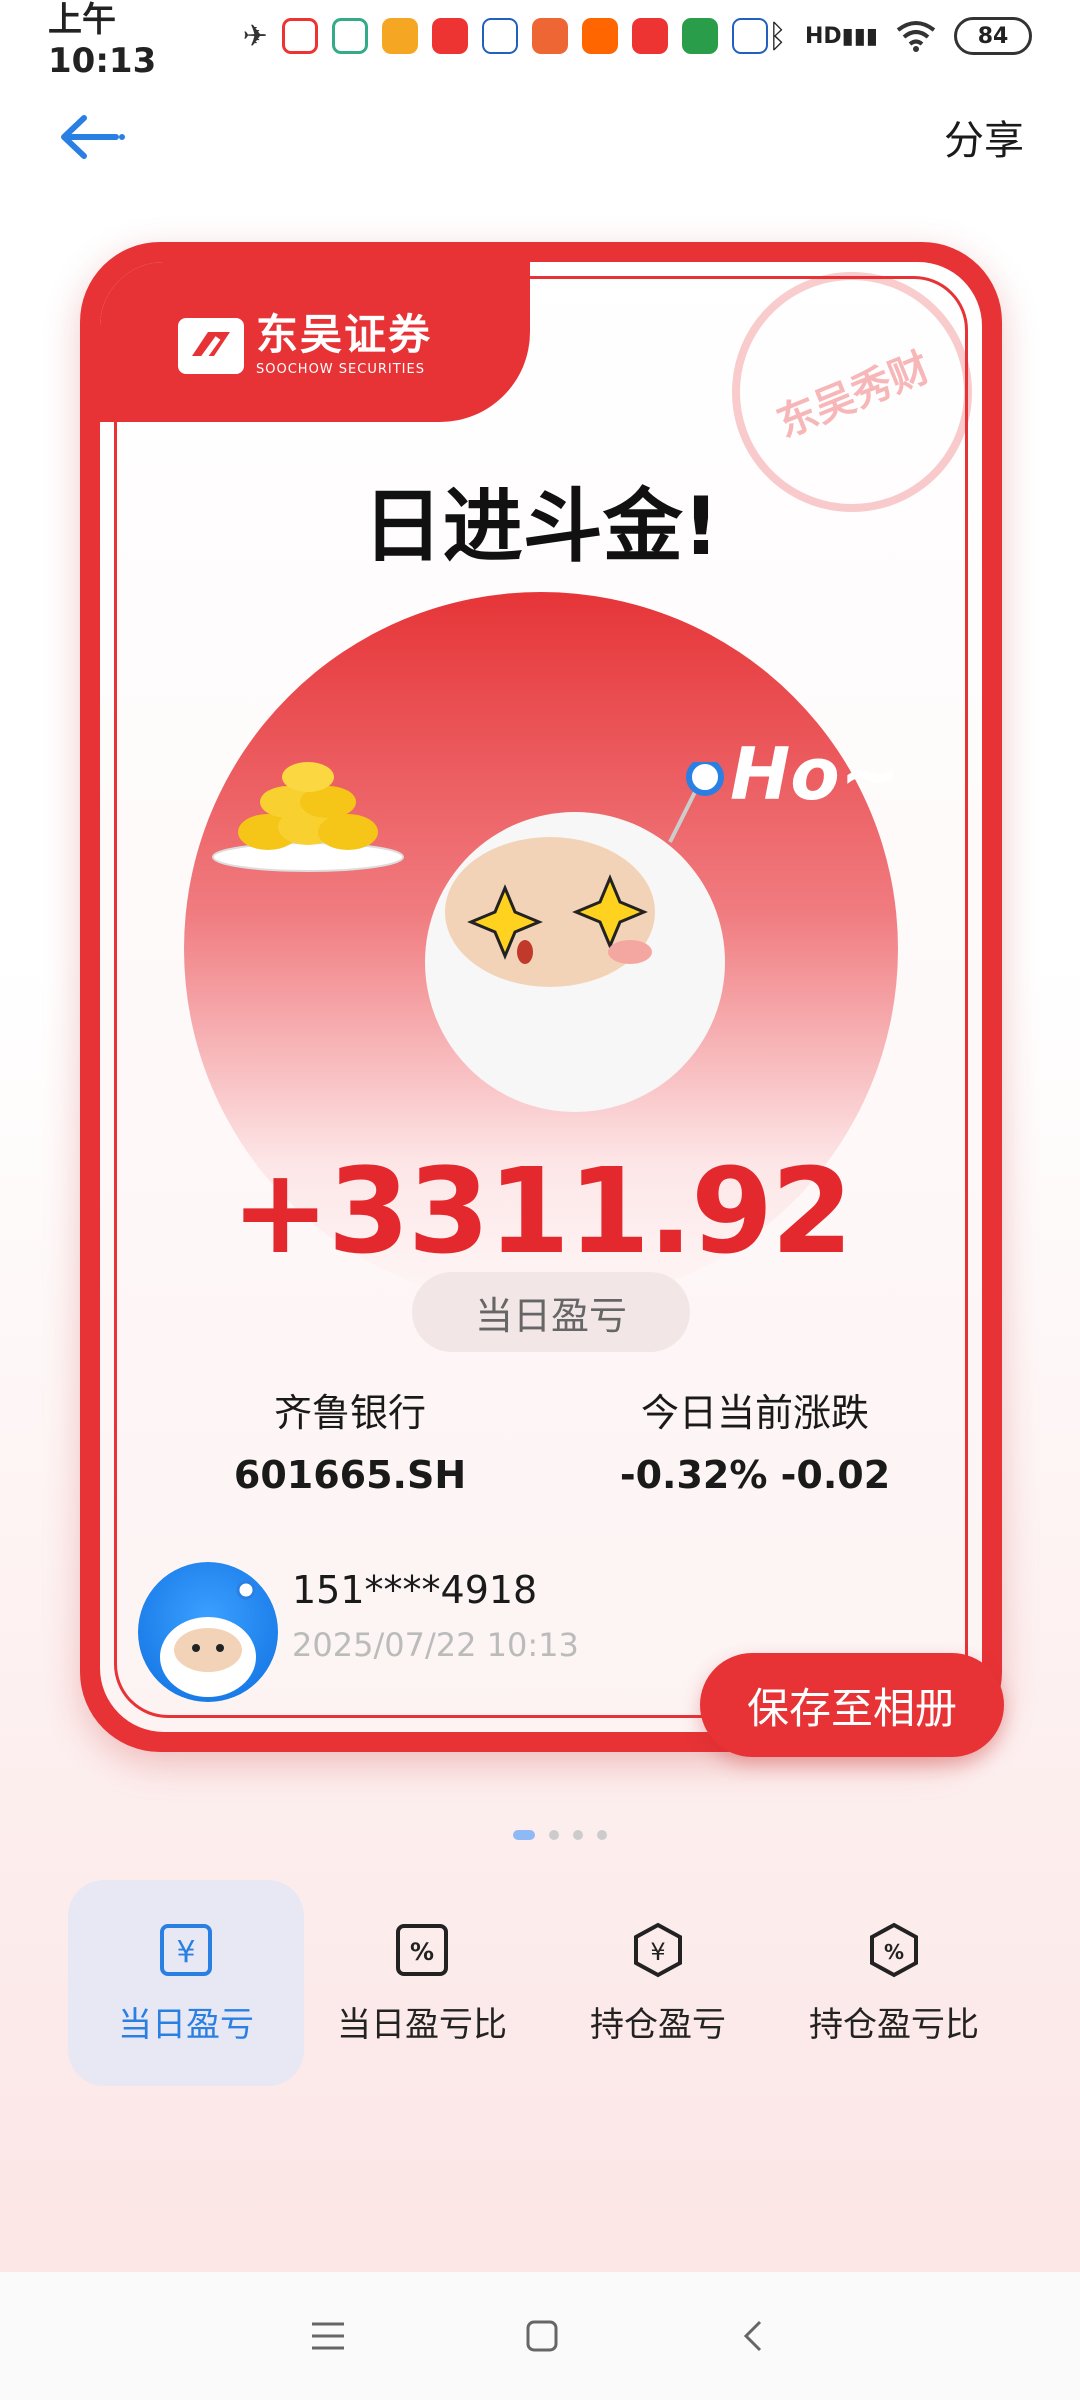 The width and height of the screenshot is (1080, 2400). I want to click on brand-name: 东吴证券, so click(344, 334).